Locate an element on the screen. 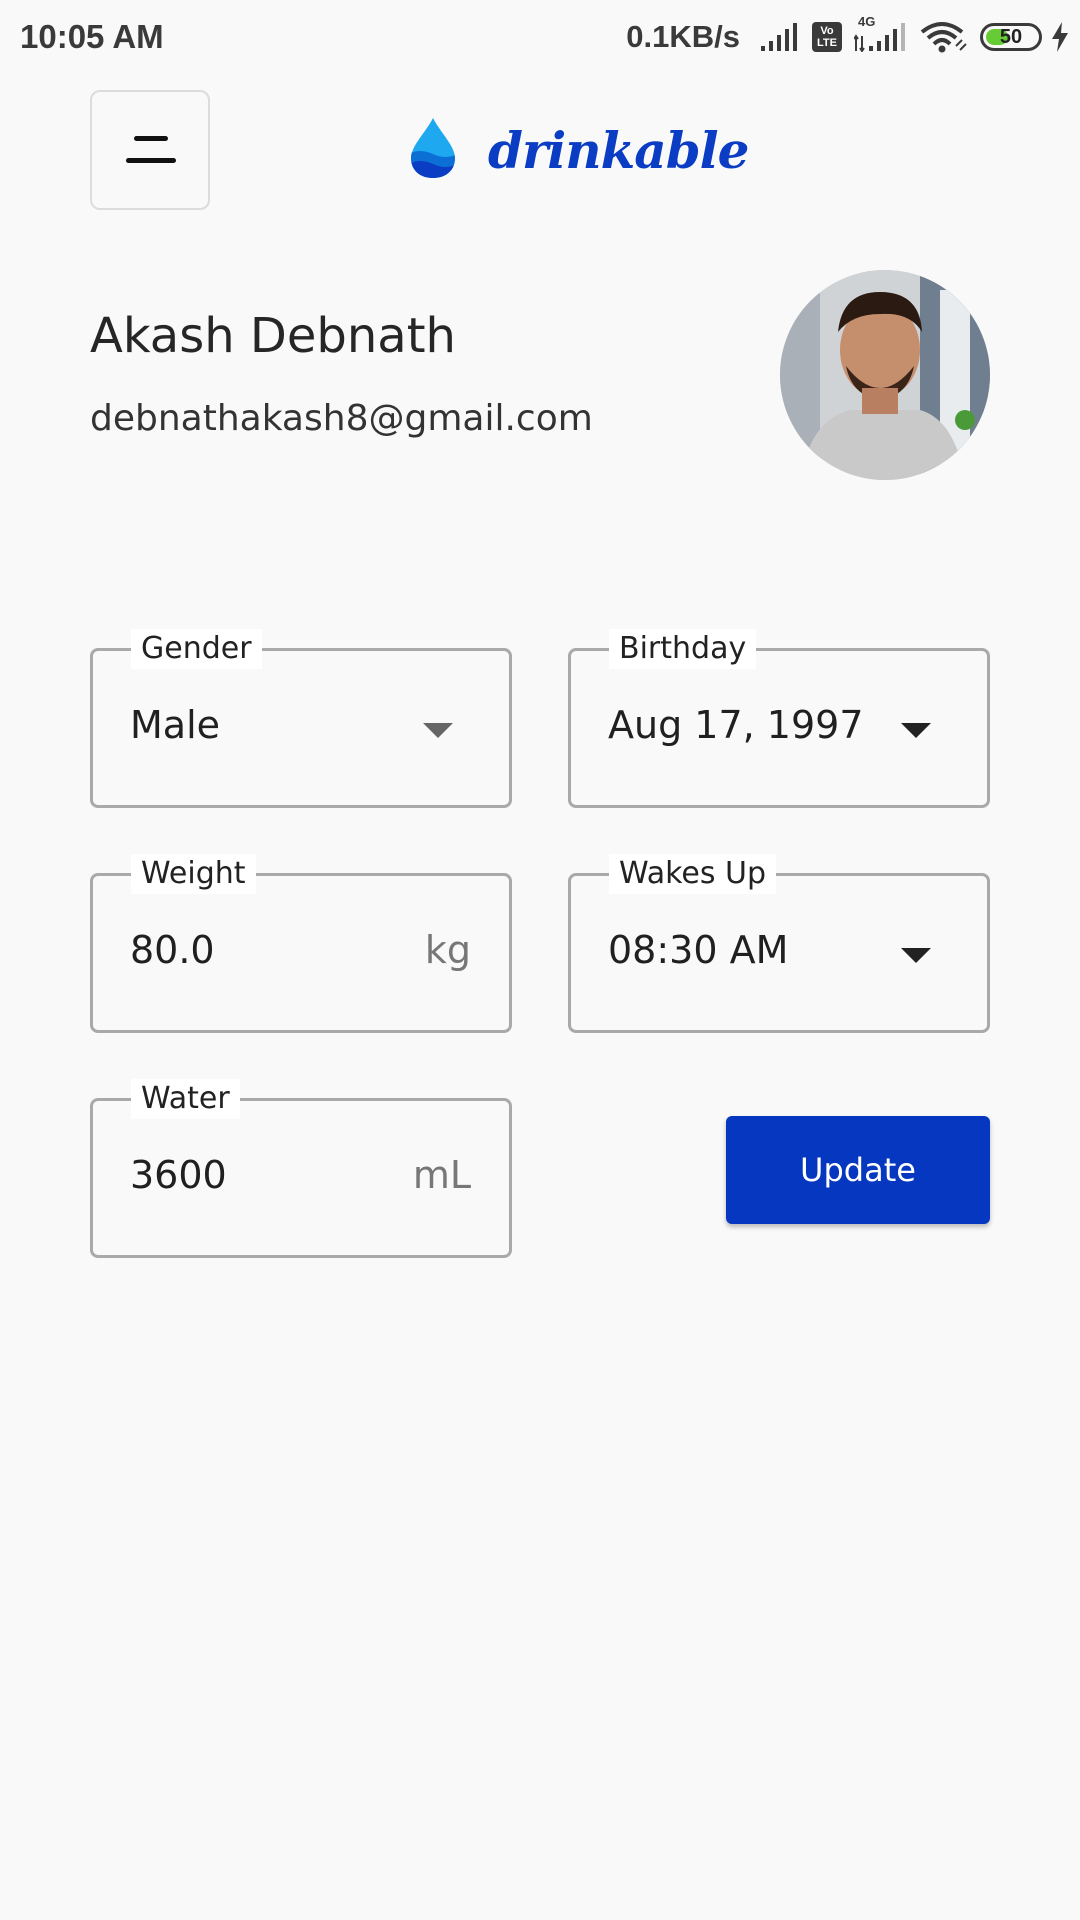 Image resolution: width=1080 pixels, height=1920 pixels. weight-label: Weight is located at coordinates (193, 874).